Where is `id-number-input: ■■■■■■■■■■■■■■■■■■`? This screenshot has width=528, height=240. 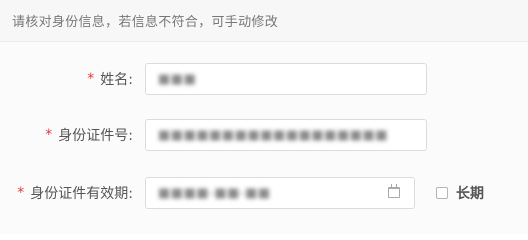 id-number-input: ■■■■■■■■■■■■■■■■■■ is located at coordinates (286, 135).